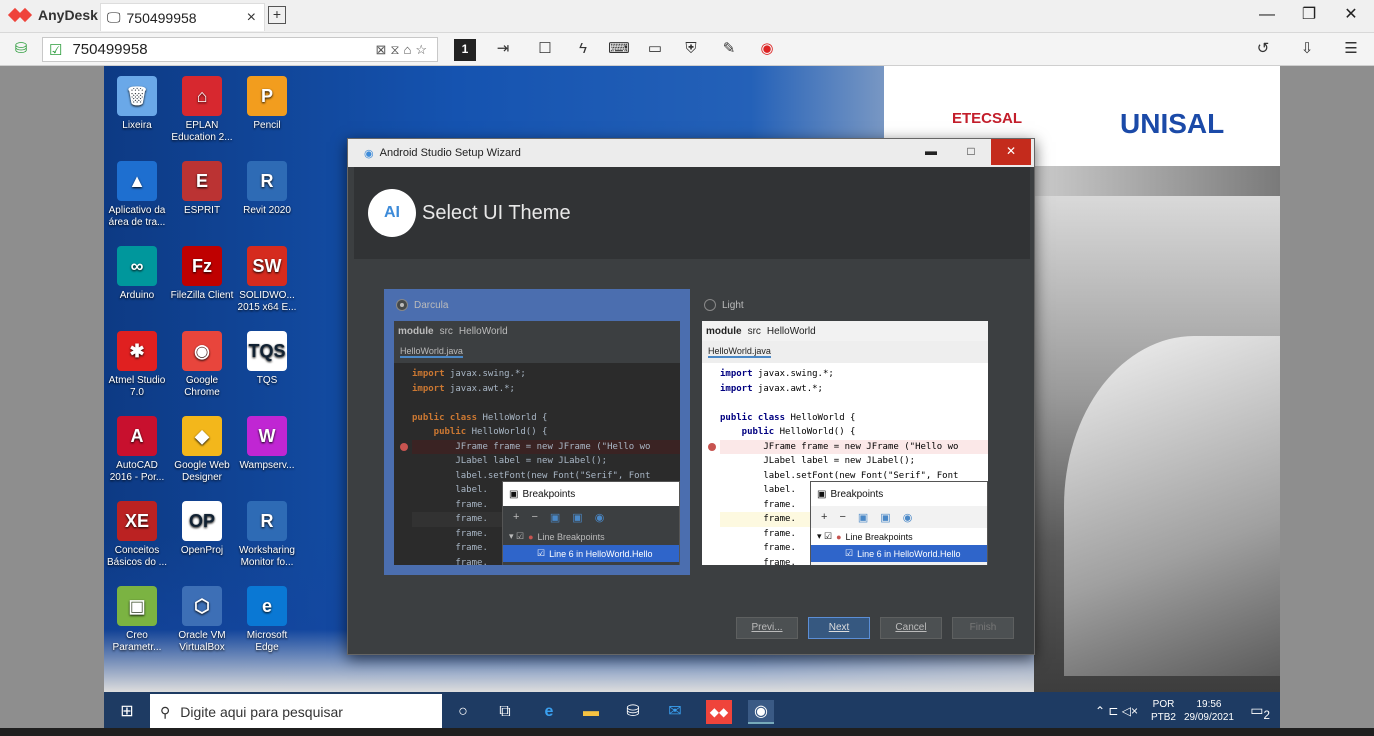  I want to click on history-icon: ↺, so click(1263, 50).